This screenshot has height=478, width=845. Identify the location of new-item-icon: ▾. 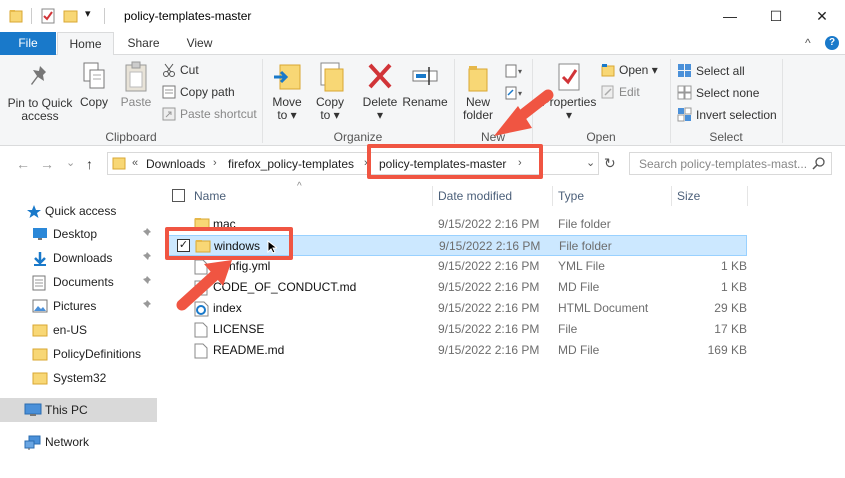
(515, 72).